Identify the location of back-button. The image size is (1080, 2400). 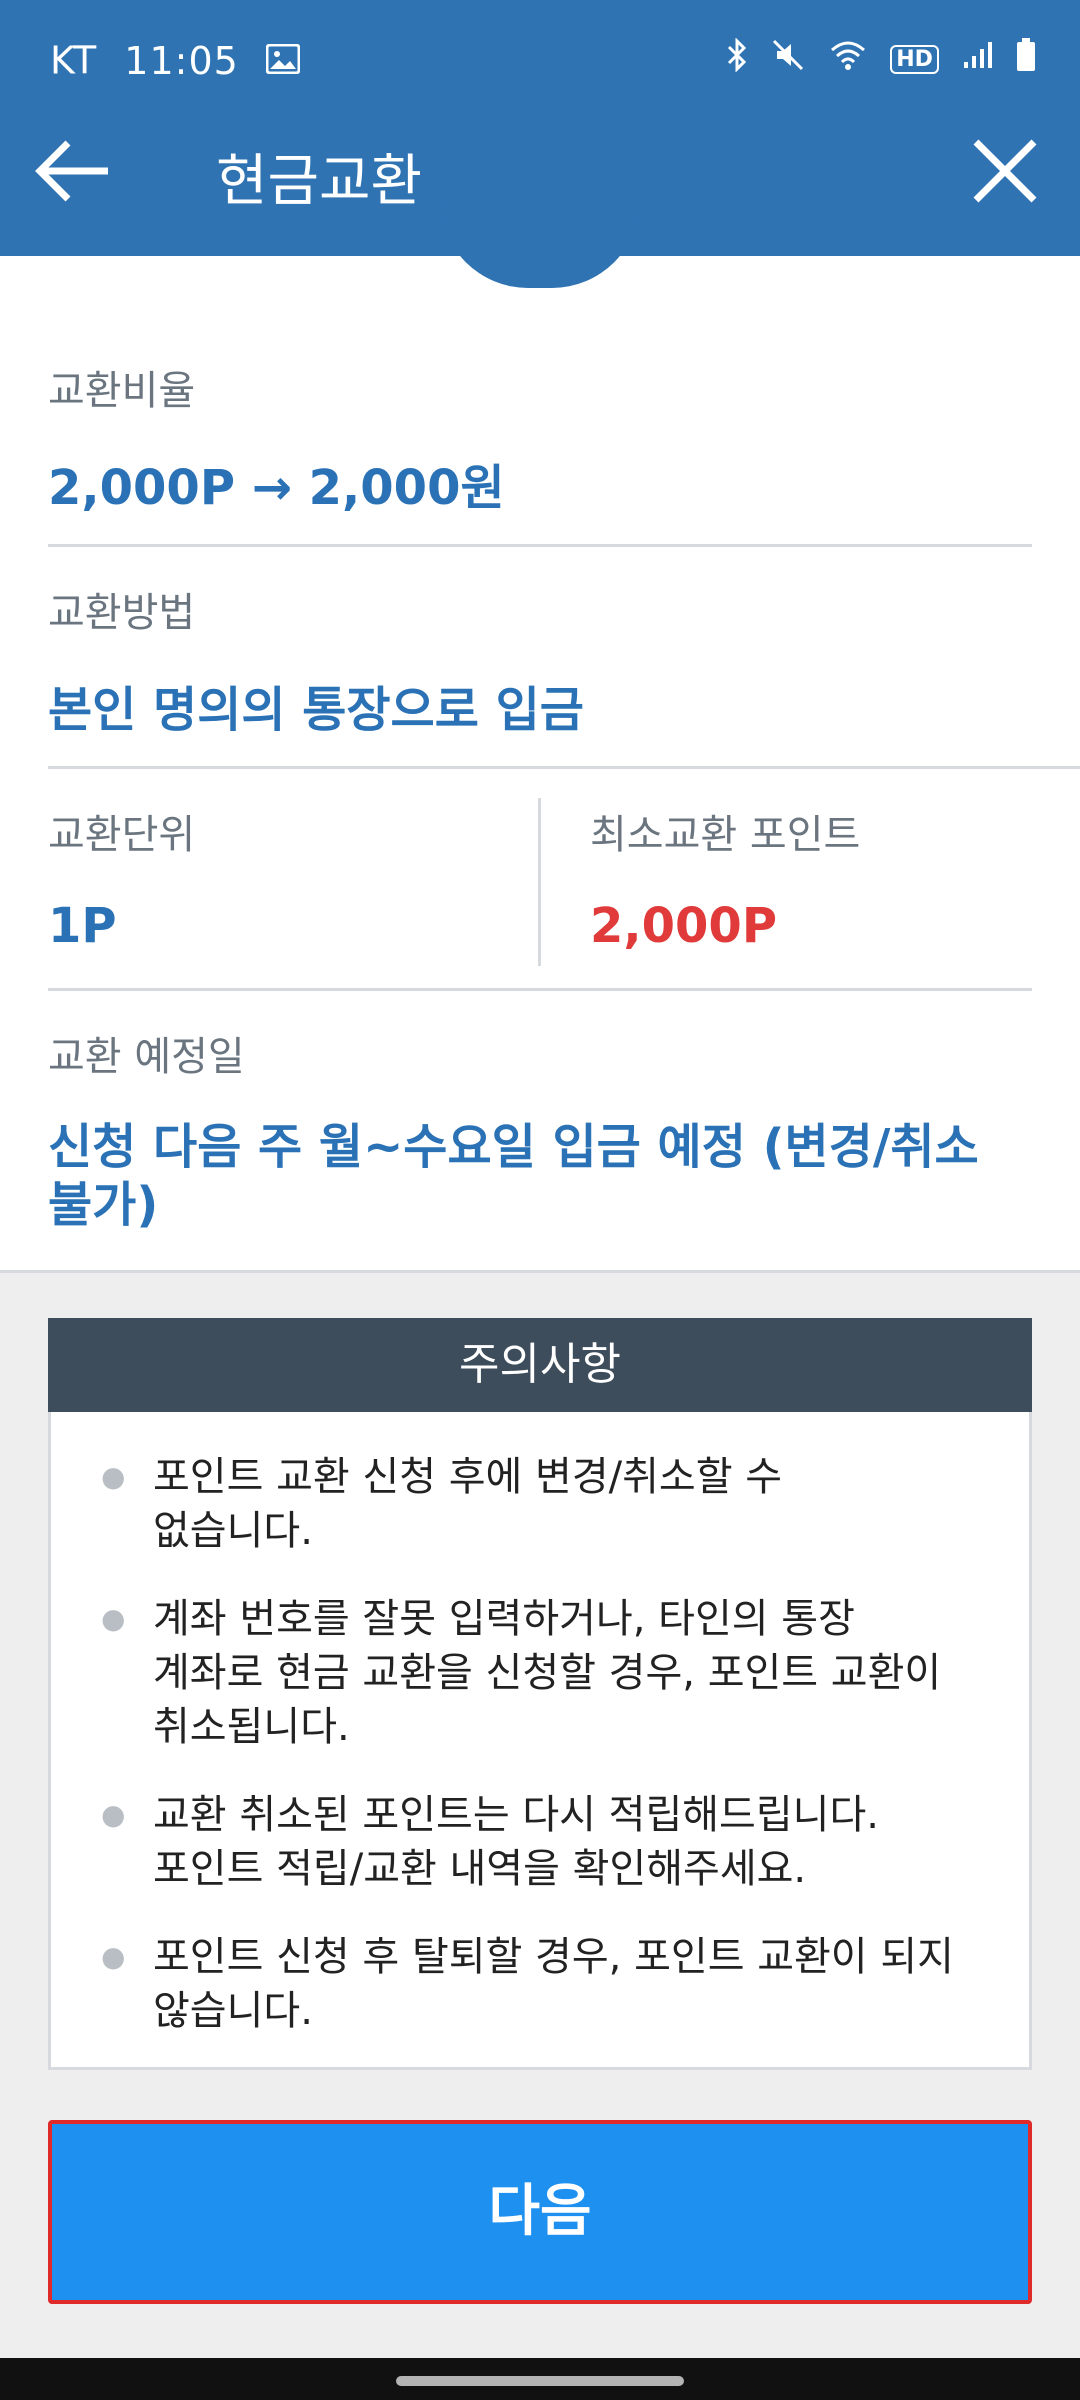
(75, 171).